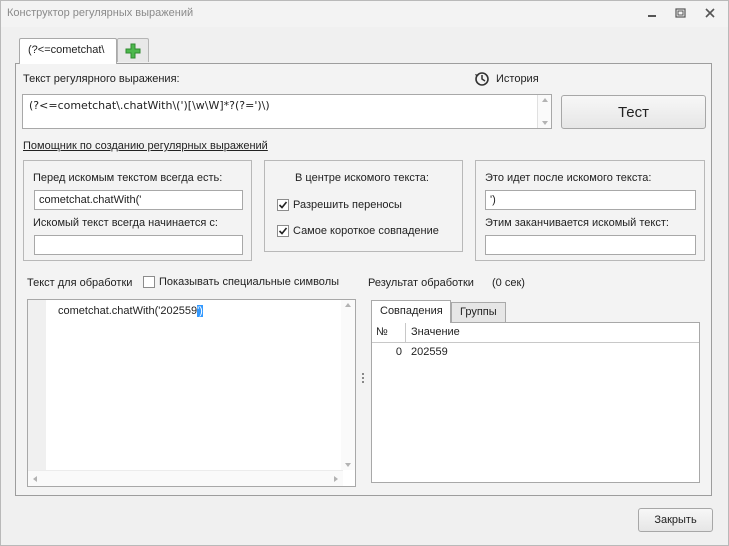 The height and width of the screenshot is (546, 729). What do you see at coordinates (652, 16) in the screenshot?
I see `minimize-icon` at bounding box center [652, 16].